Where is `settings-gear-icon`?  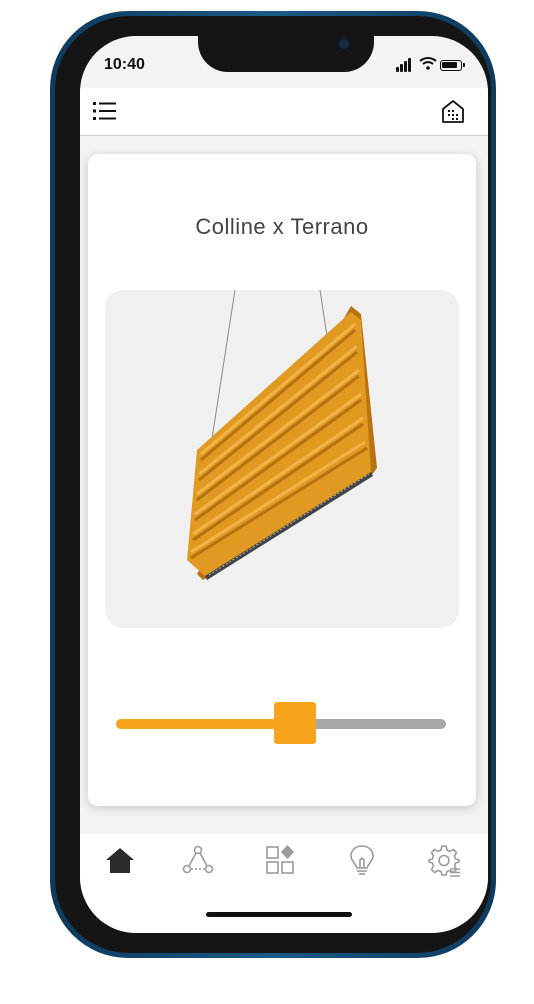 settings-gear-icon is located at coordinates (444, 861).